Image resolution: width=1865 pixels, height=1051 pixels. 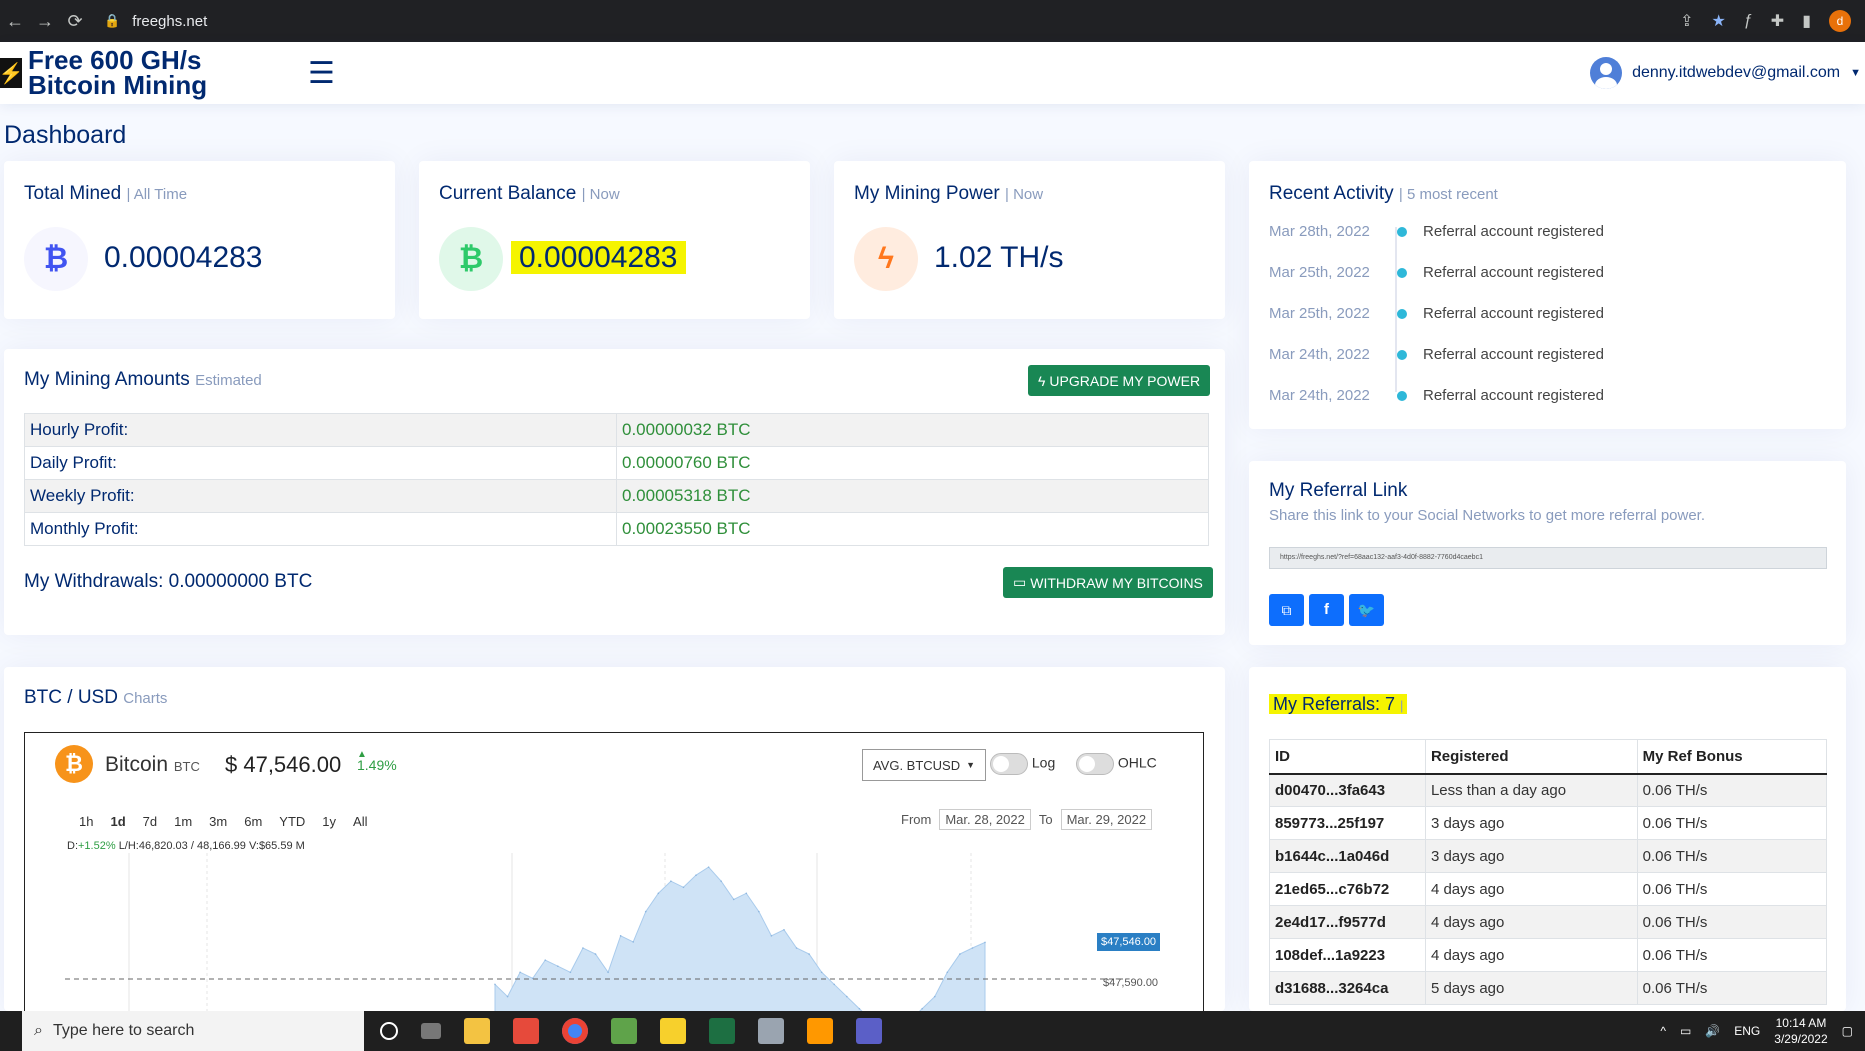 What do you see at coordinates (1777, 21) in the screenshot?
I see `extensions-puzzle-icon: ✚` at bounding box center [1777, 21].